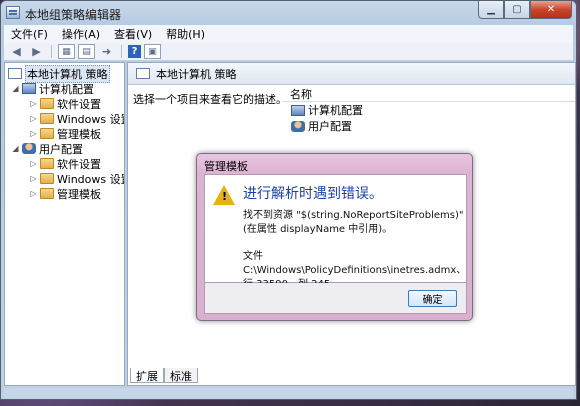 The height and width of the screenshot is (406, 580). I want to click on gpedit-app-icon, so click(13, 12).